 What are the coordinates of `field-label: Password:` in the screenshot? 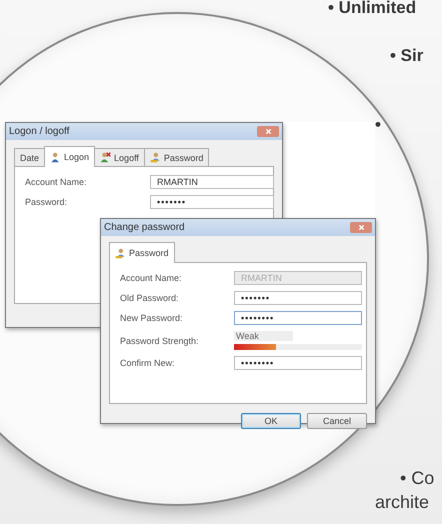 It's located at (46, 202).